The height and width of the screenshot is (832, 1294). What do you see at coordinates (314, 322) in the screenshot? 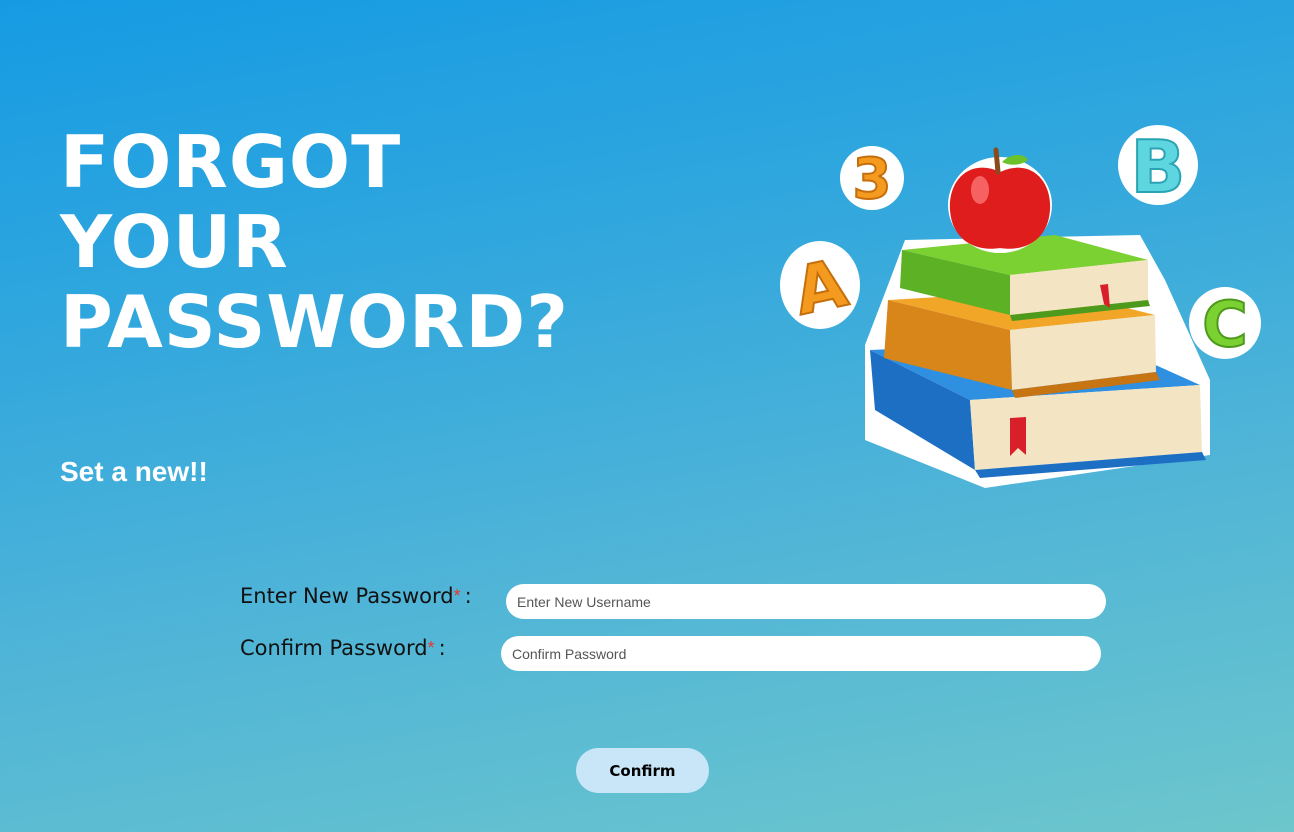
I see `title-line-3: PASSWORD?` at bounding box center [314, 322].